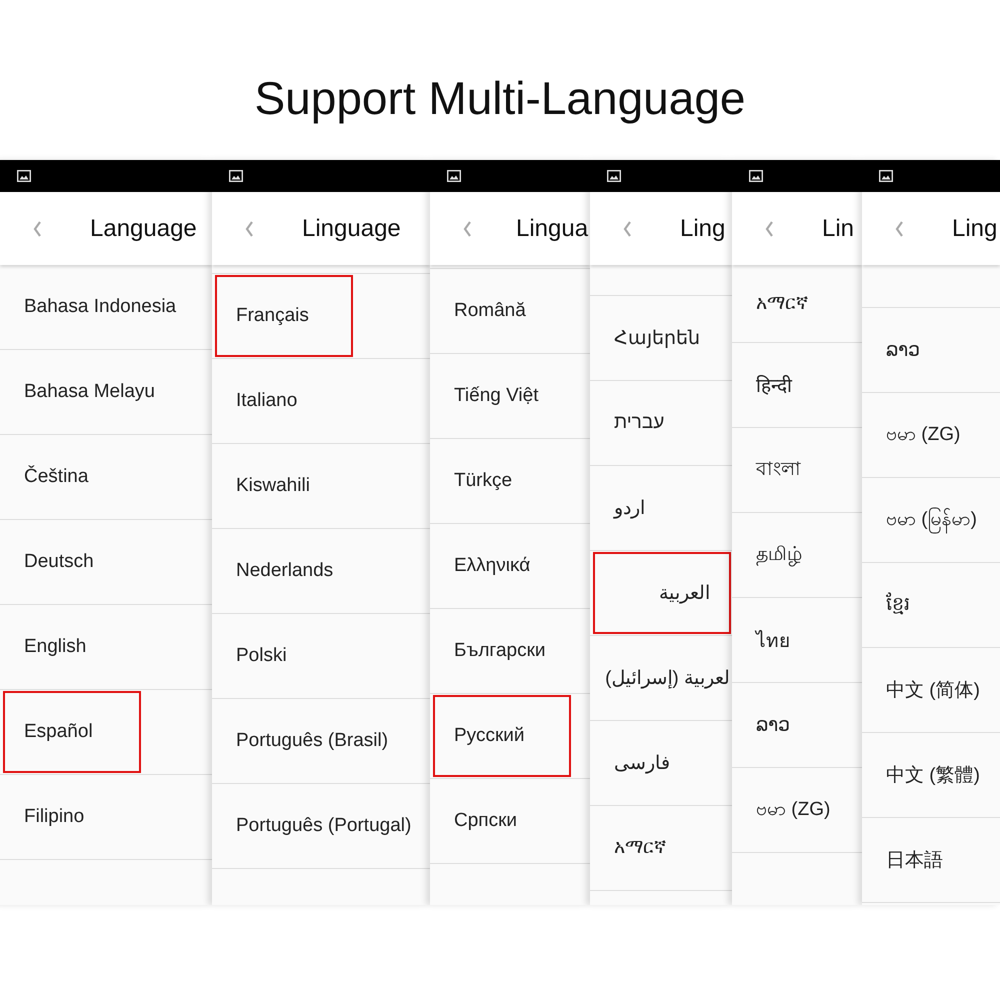 The height and width of the screenshot is (1000, 1000). What do you see at coordinates (662, 678) in the screenshot?
I see `language-option: لعربية (إسرائيل)` at bounding box center [662, 678].